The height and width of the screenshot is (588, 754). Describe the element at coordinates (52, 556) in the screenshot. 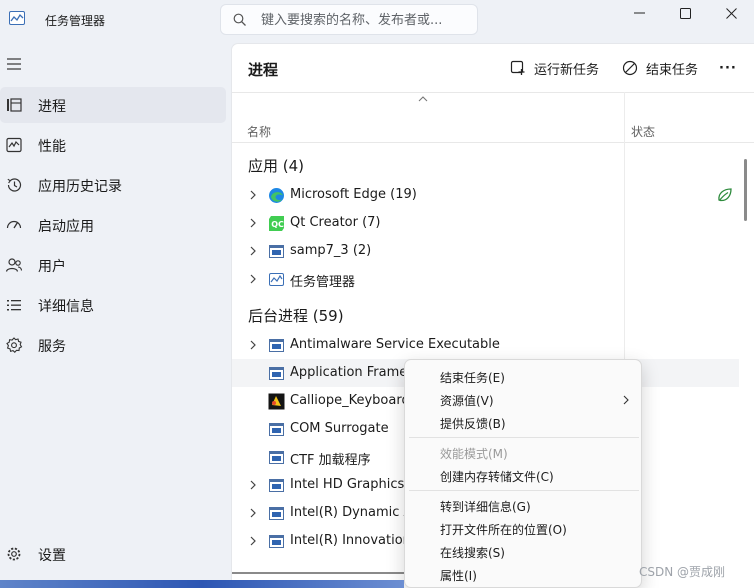

I see `settings-label: 设置` at that location.